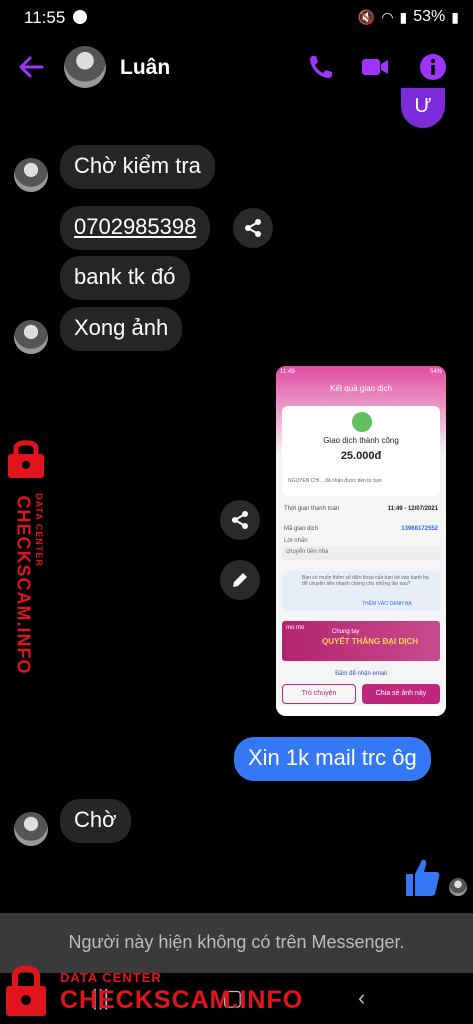  I want to click on message-bubble: Chờ, so click(95, 821).